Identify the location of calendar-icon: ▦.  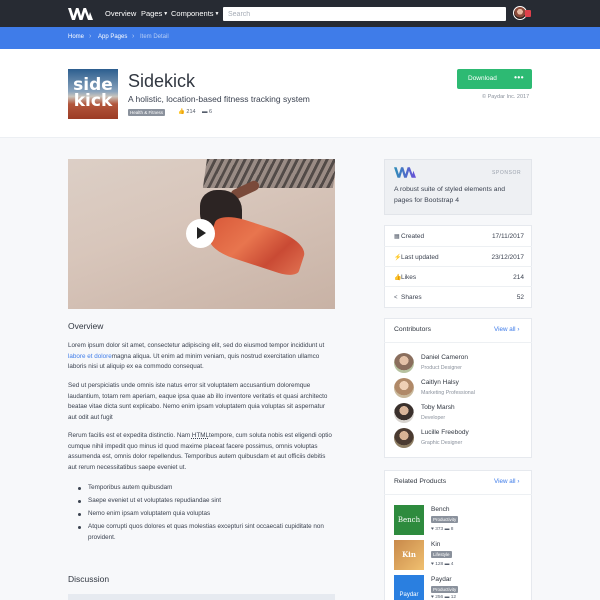
(397, 237).